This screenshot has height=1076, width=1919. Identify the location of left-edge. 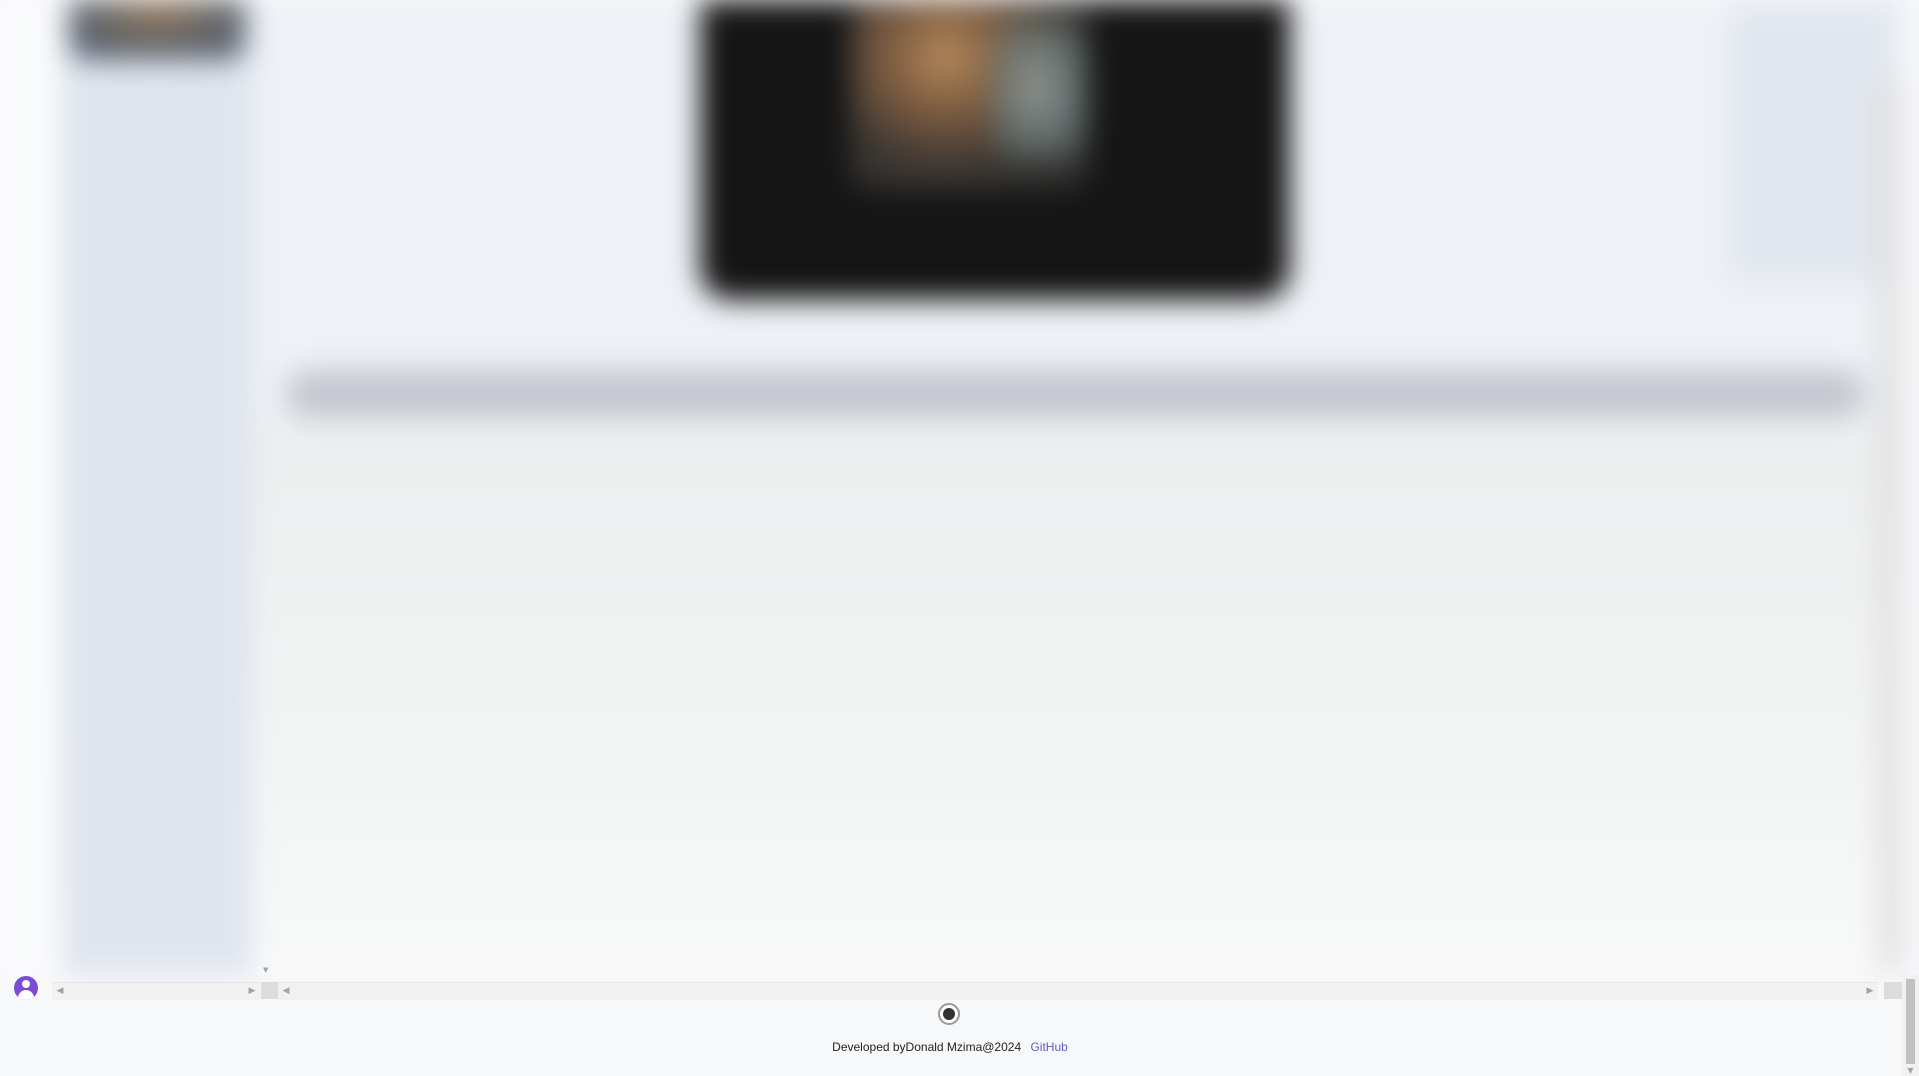
(30, 487).